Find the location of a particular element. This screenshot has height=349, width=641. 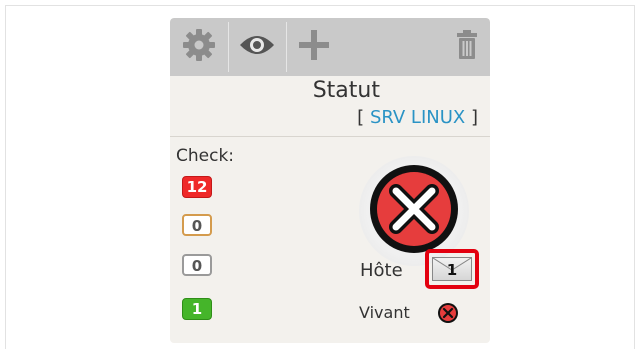

unknown-count-badge: 0 is located at coordinates (197, 265).